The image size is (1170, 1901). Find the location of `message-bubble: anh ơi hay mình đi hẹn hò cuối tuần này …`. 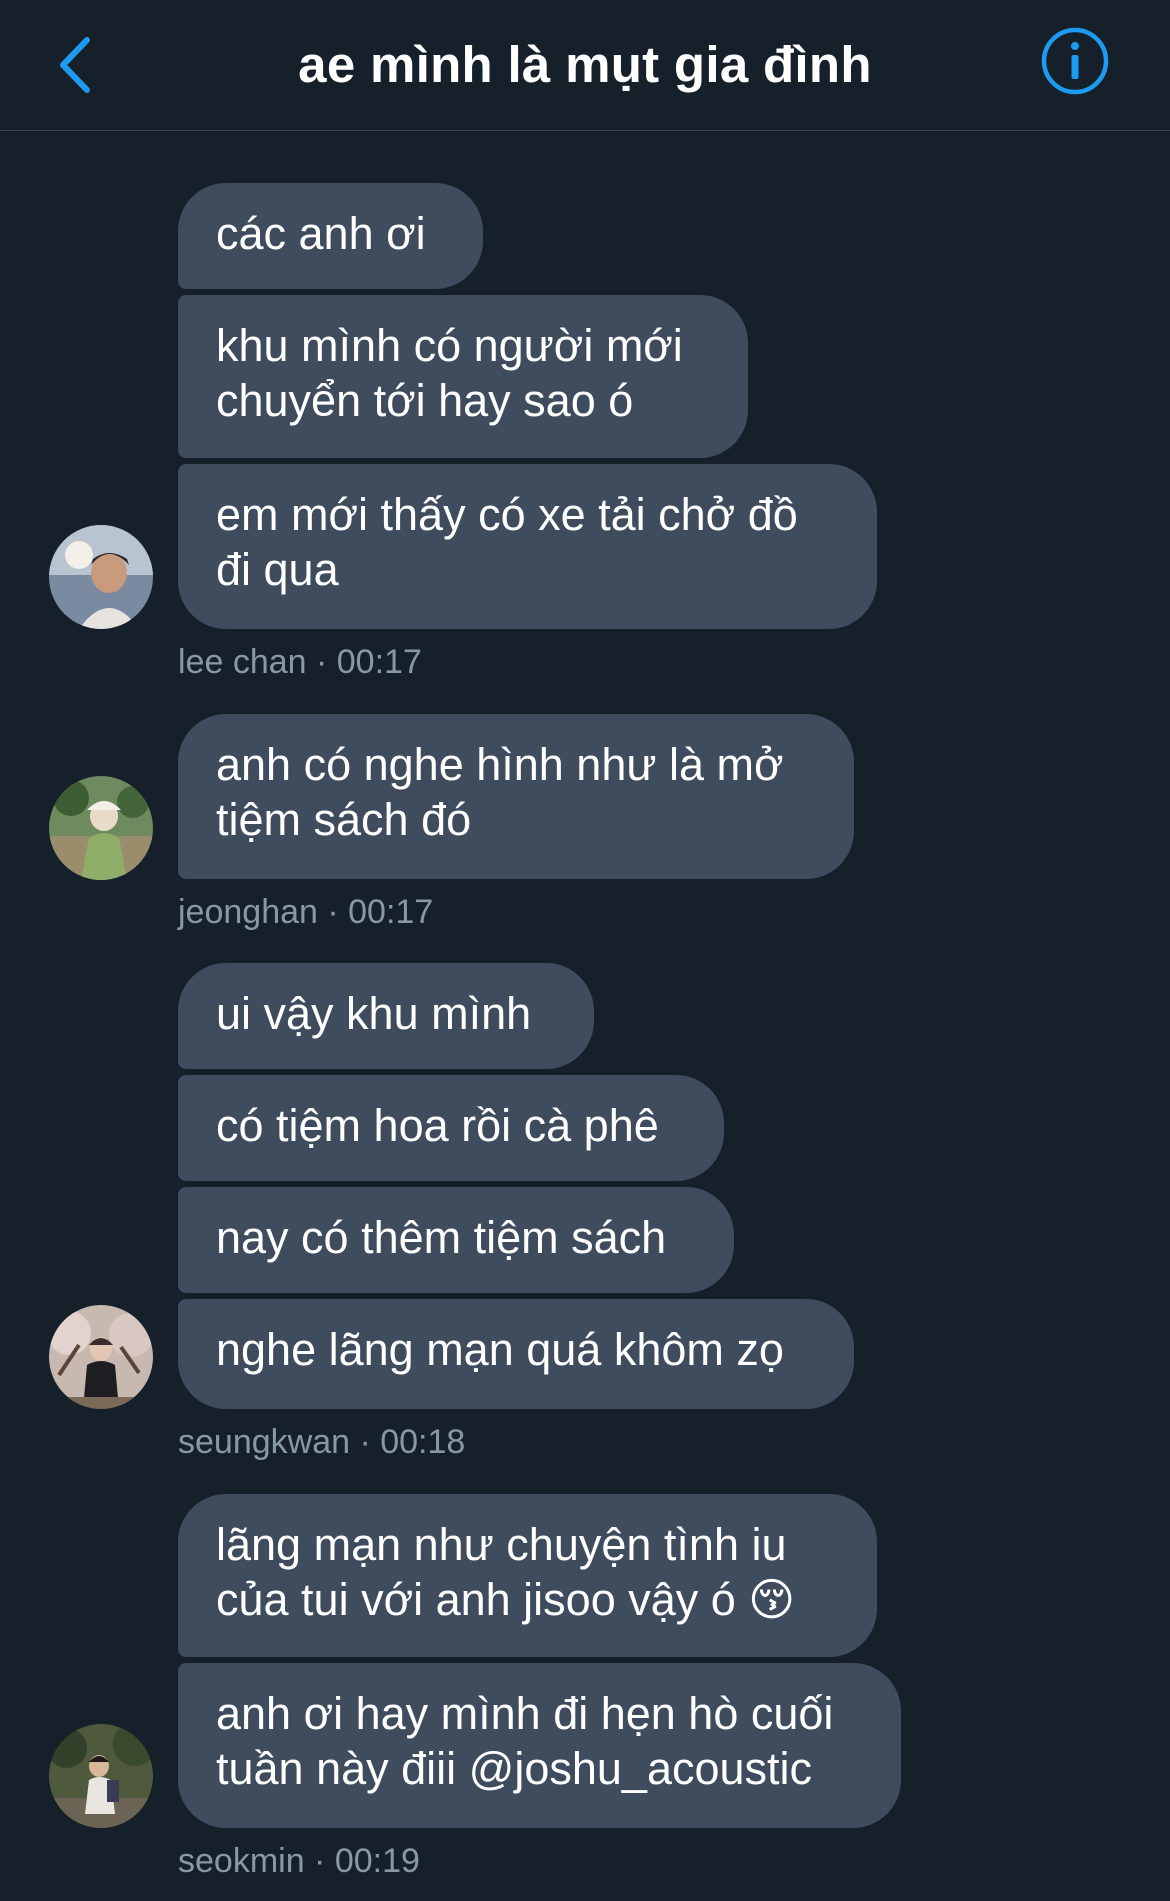

message-bubble: anh ơi hay mình đi hẹn hò cuối tuần này … is located at coordinates (539, 1745).